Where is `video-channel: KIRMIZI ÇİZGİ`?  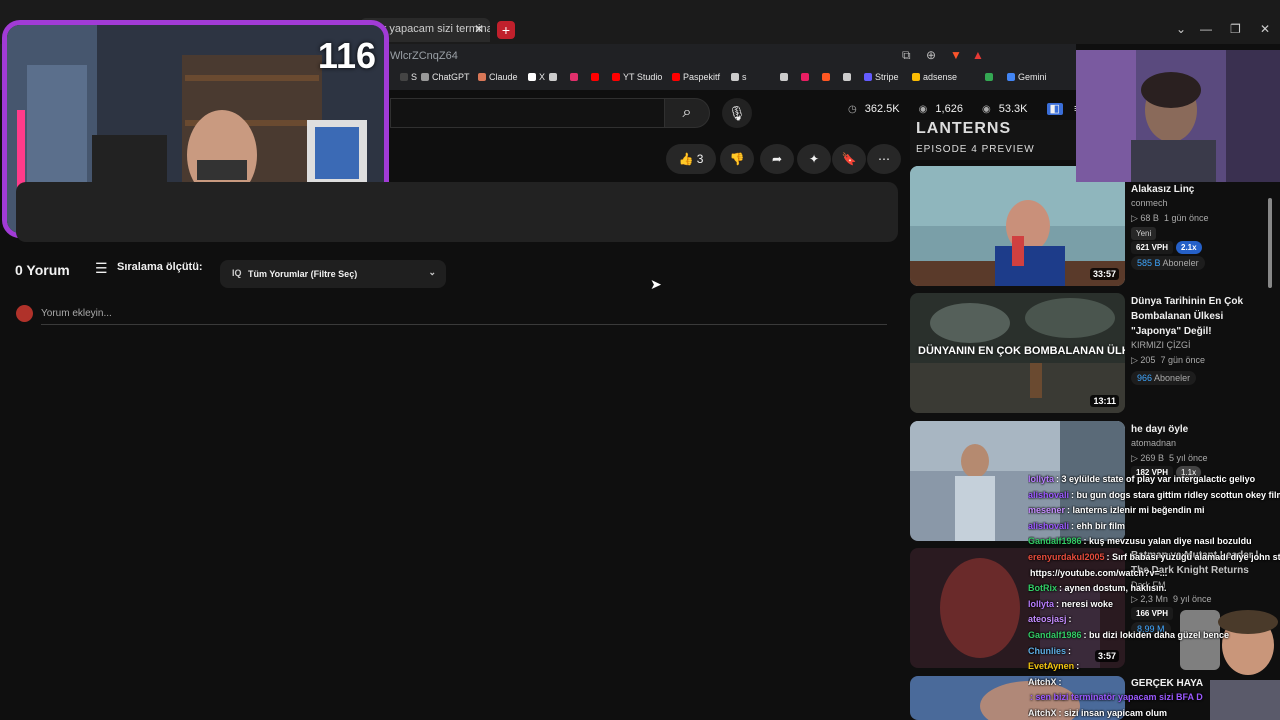
video-channel: KIRMIZI ÇİZGİ is located at coordinates (1161, 345).